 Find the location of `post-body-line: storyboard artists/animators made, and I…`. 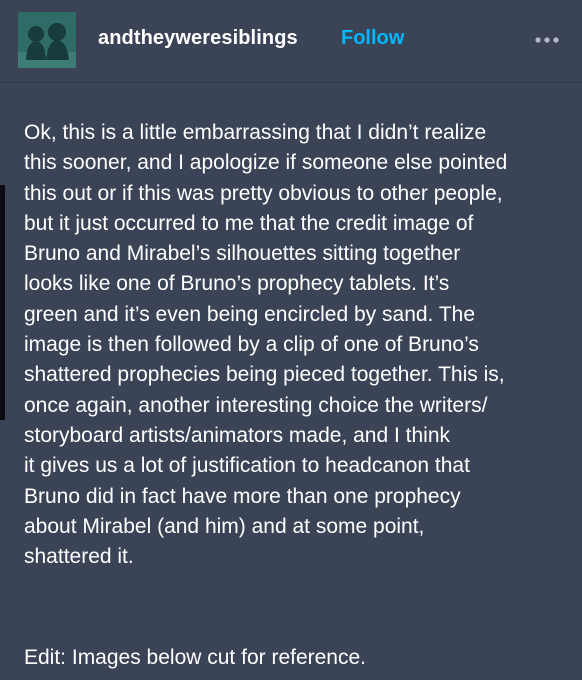

post-body-line: storyboard artists/animators made, and I… is located at coordinates (237, 435).